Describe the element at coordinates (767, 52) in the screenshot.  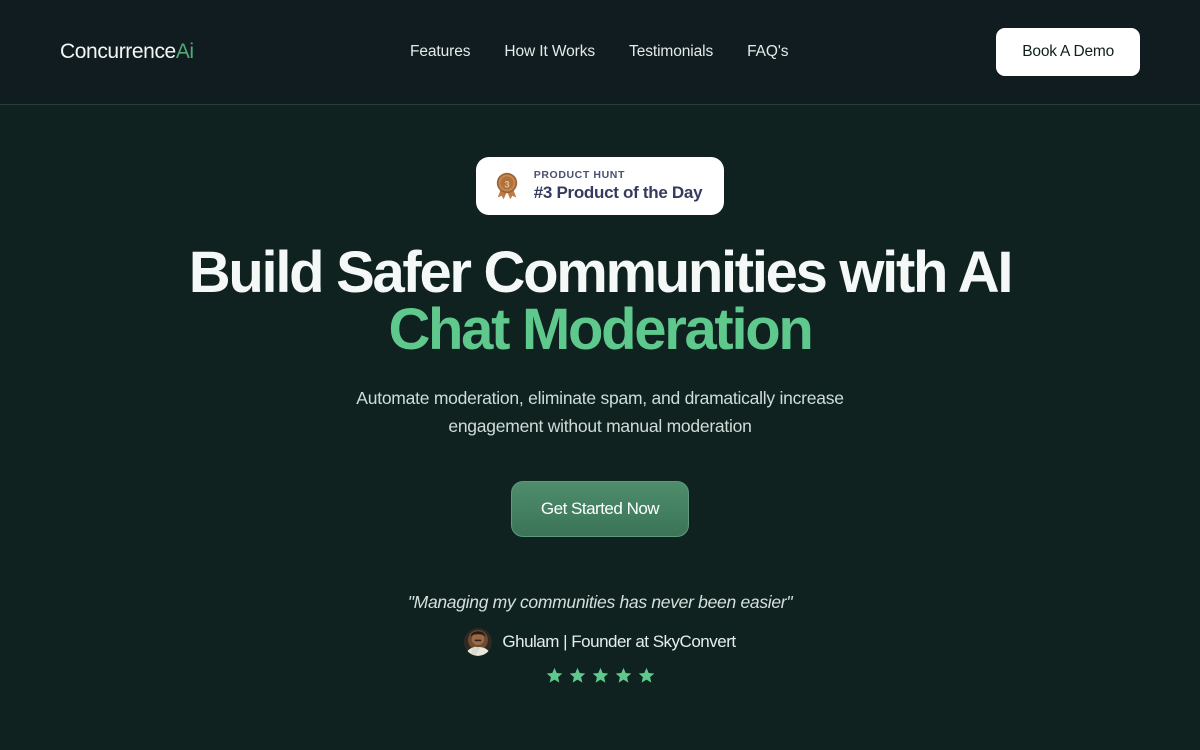
I see `nav-item-faqs: FAQ's` at that location.